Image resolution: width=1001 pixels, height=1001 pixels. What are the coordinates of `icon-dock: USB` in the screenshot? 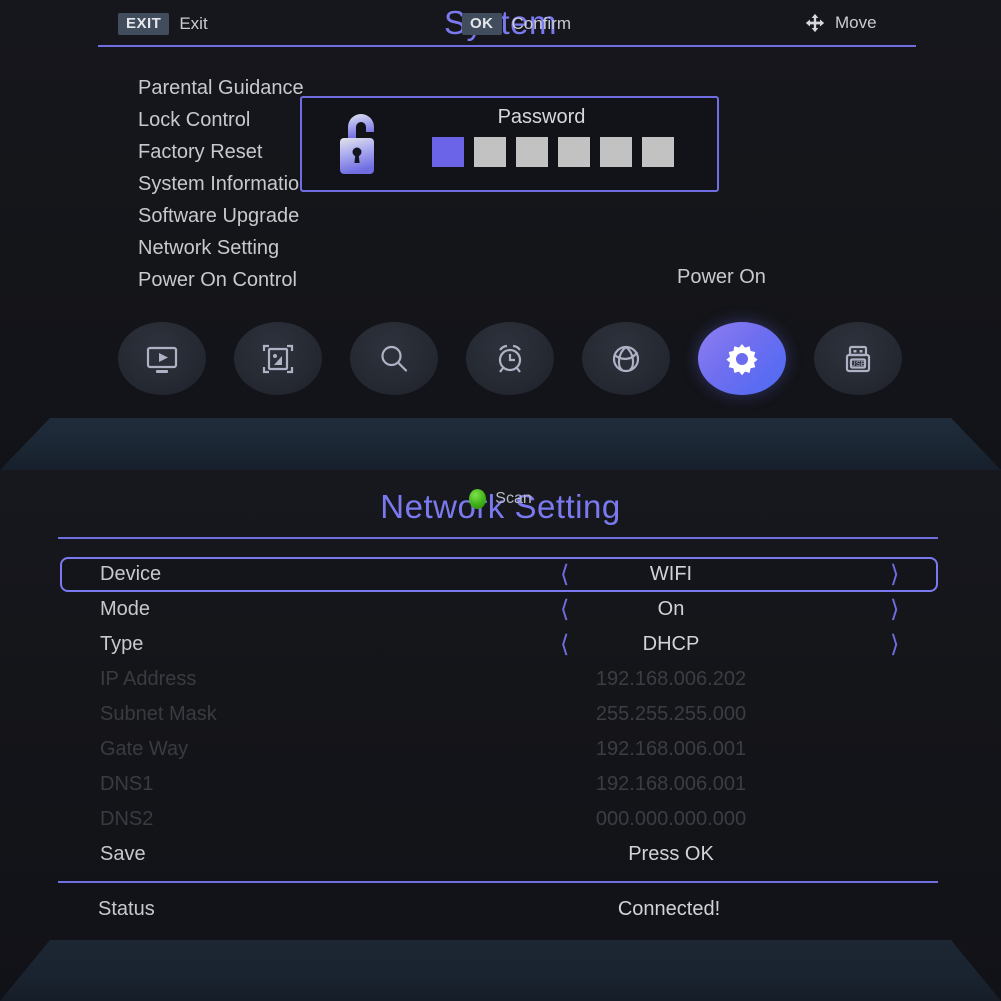 It's located at (510, 358).